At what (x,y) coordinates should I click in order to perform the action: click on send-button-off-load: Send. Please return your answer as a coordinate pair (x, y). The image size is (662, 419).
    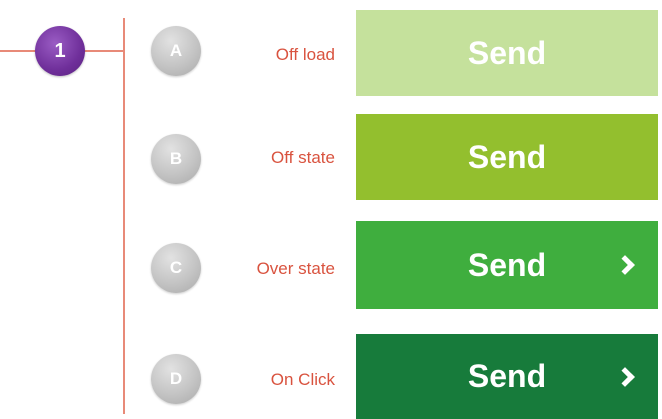
    Looking at the image, I should click on (507, 53).